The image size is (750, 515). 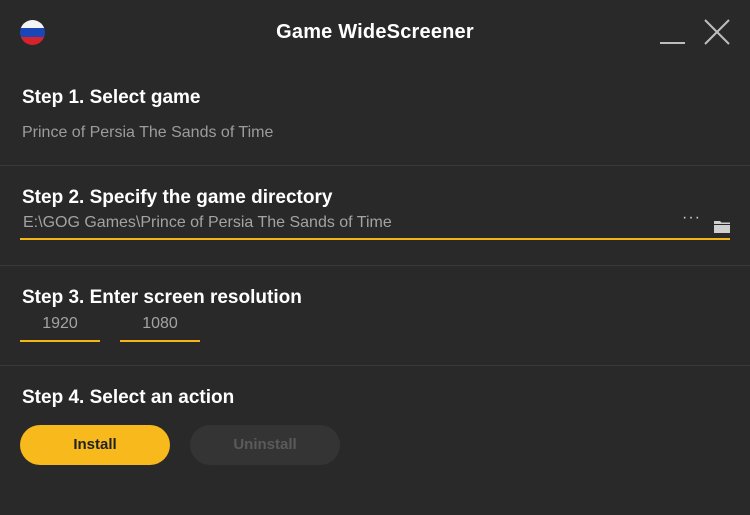 What do you see at coordinates (265, 445) in the screenshot?
I see `uninstall-button: Uninstall` at bounding box center [265, 445].